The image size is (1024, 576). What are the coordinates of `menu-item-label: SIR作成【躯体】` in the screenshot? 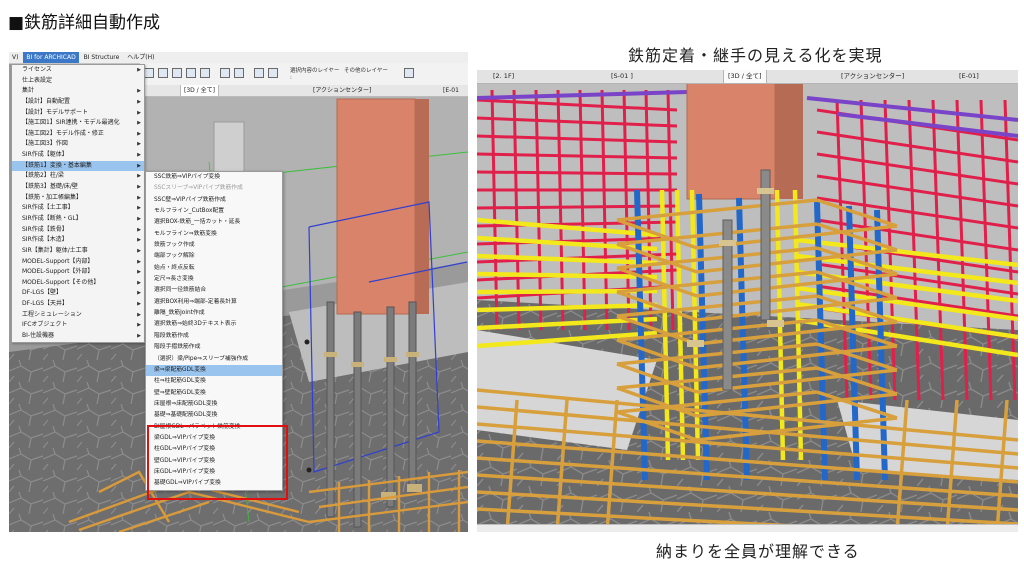 It's located at (45, 155).